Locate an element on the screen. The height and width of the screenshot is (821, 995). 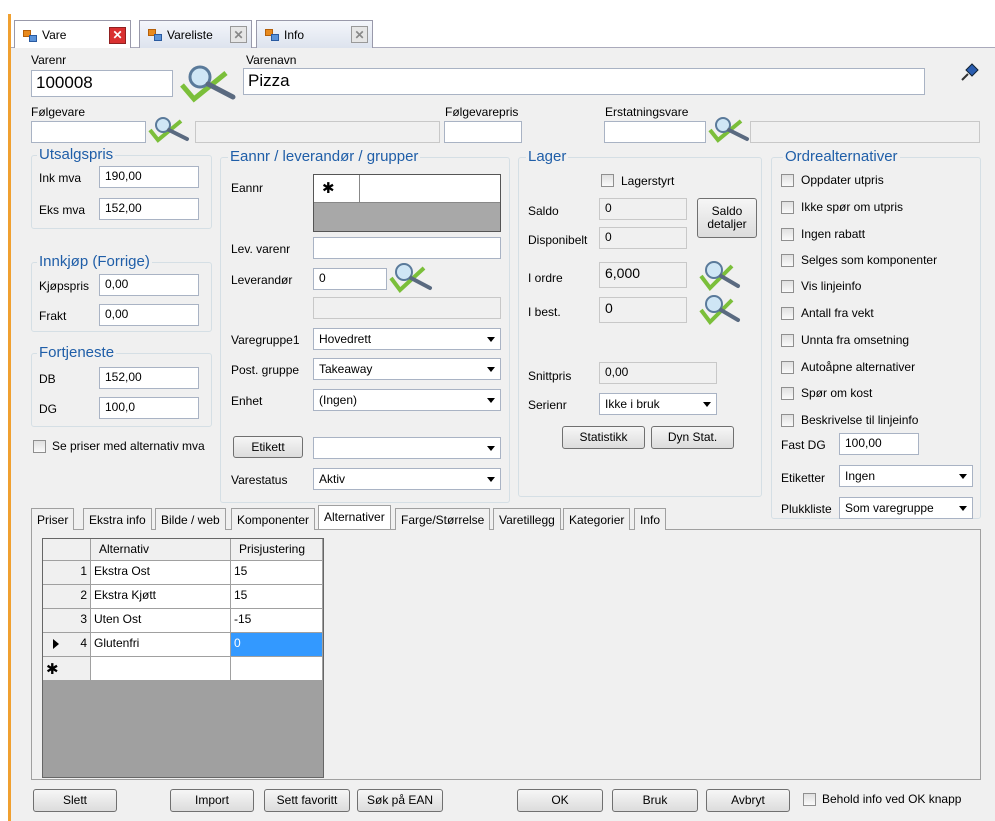
lagerstyrt-label: Lagerstyrt is located at coordinates (648, 181).